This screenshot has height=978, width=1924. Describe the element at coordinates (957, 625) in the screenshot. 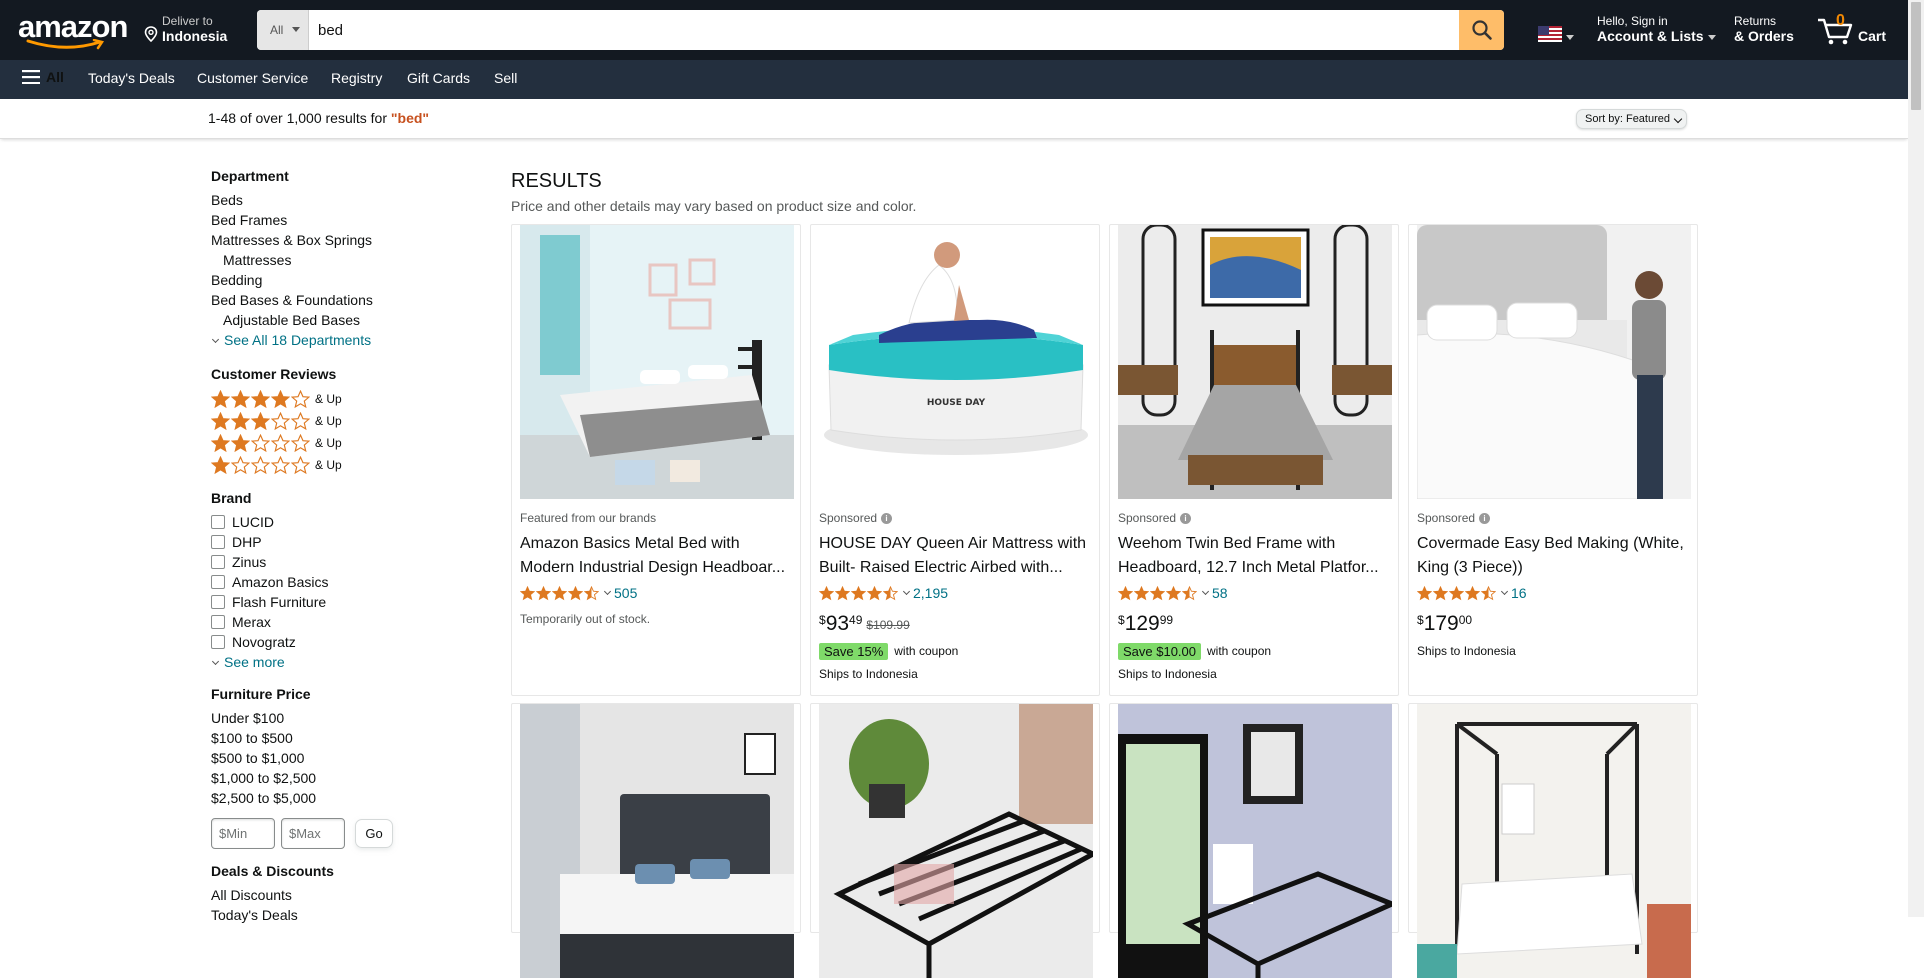

I see `product-price: $93 49 $109.99` at that location.